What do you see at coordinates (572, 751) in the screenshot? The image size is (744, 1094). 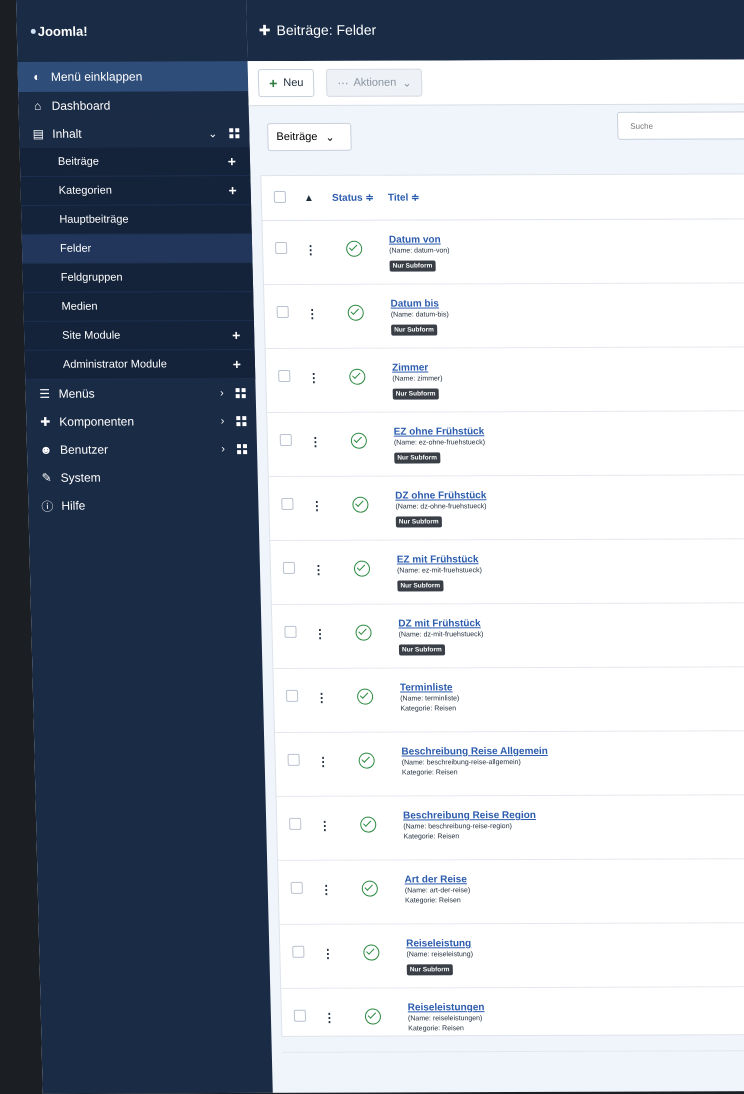 I see `field-title-link: Beschreibung Reise Allgemein` at bounding box center [572, 751].